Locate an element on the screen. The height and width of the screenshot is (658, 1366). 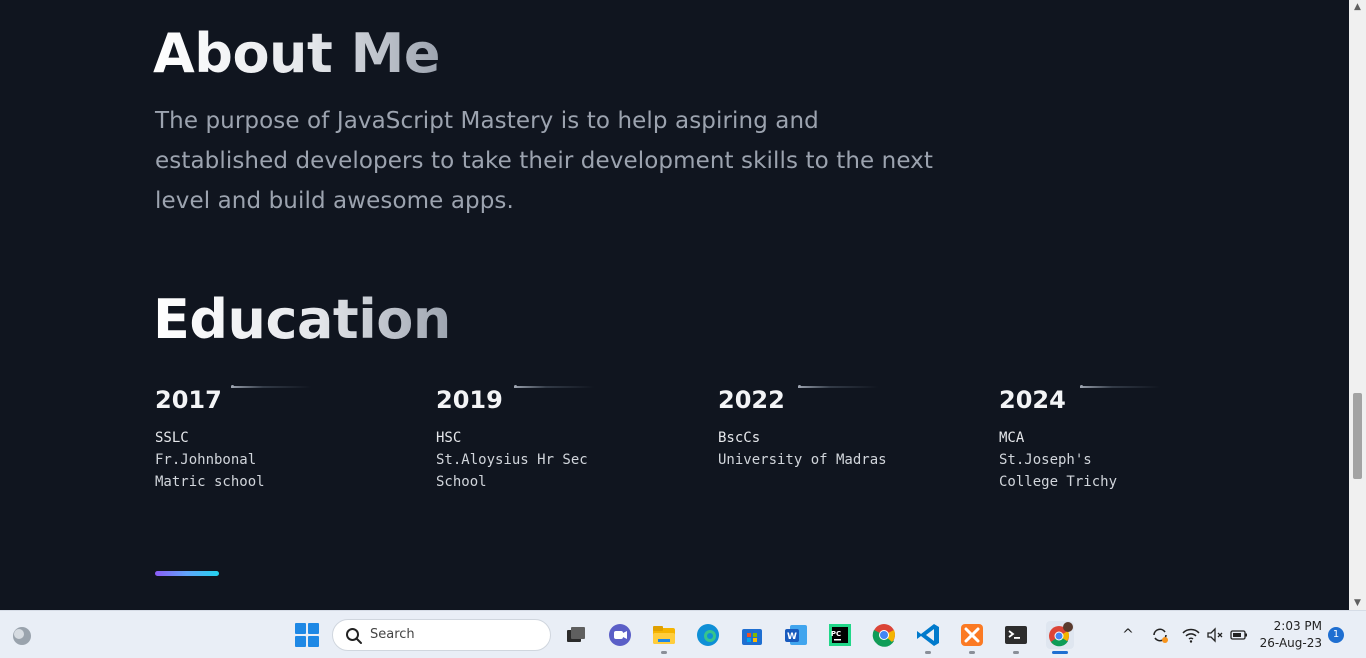
search-label: Search is located at coordinates (392, 634).